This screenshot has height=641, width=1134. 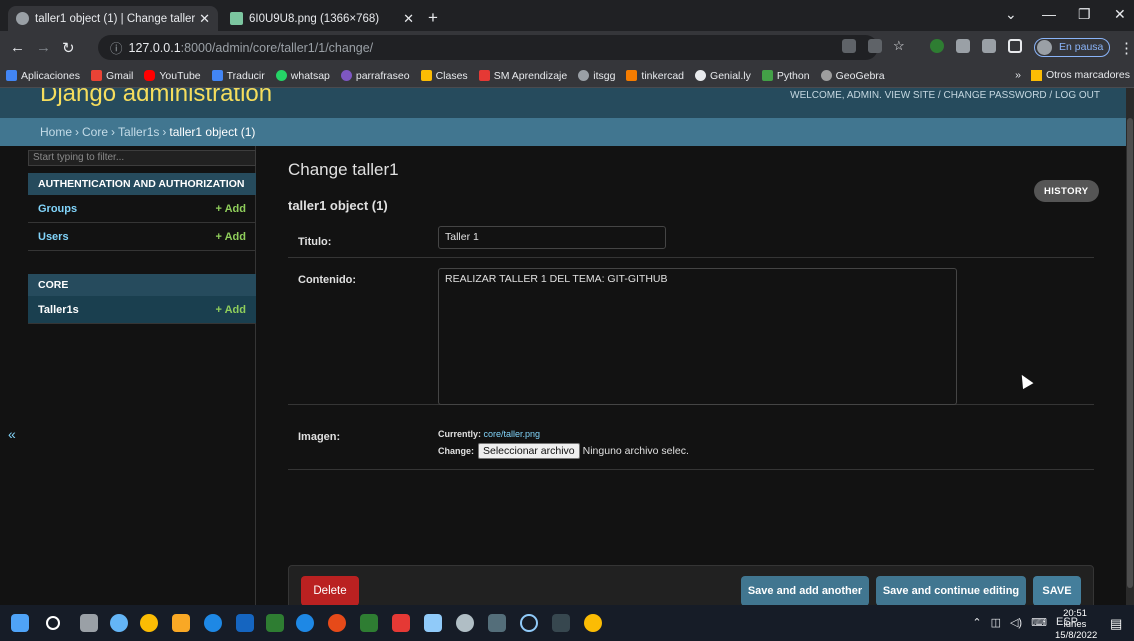 I want to click on scrollbar-thumb, so click(x=1130, y=353).